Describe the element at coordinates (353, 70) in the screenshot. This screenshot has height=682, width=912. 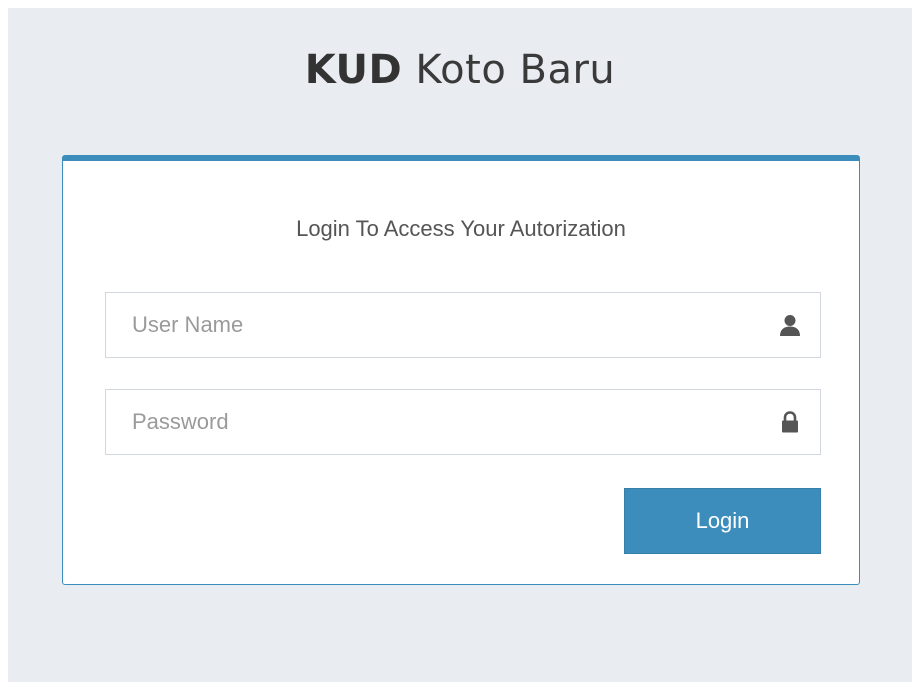
I see `logo-strong-text: KUD` at that location.